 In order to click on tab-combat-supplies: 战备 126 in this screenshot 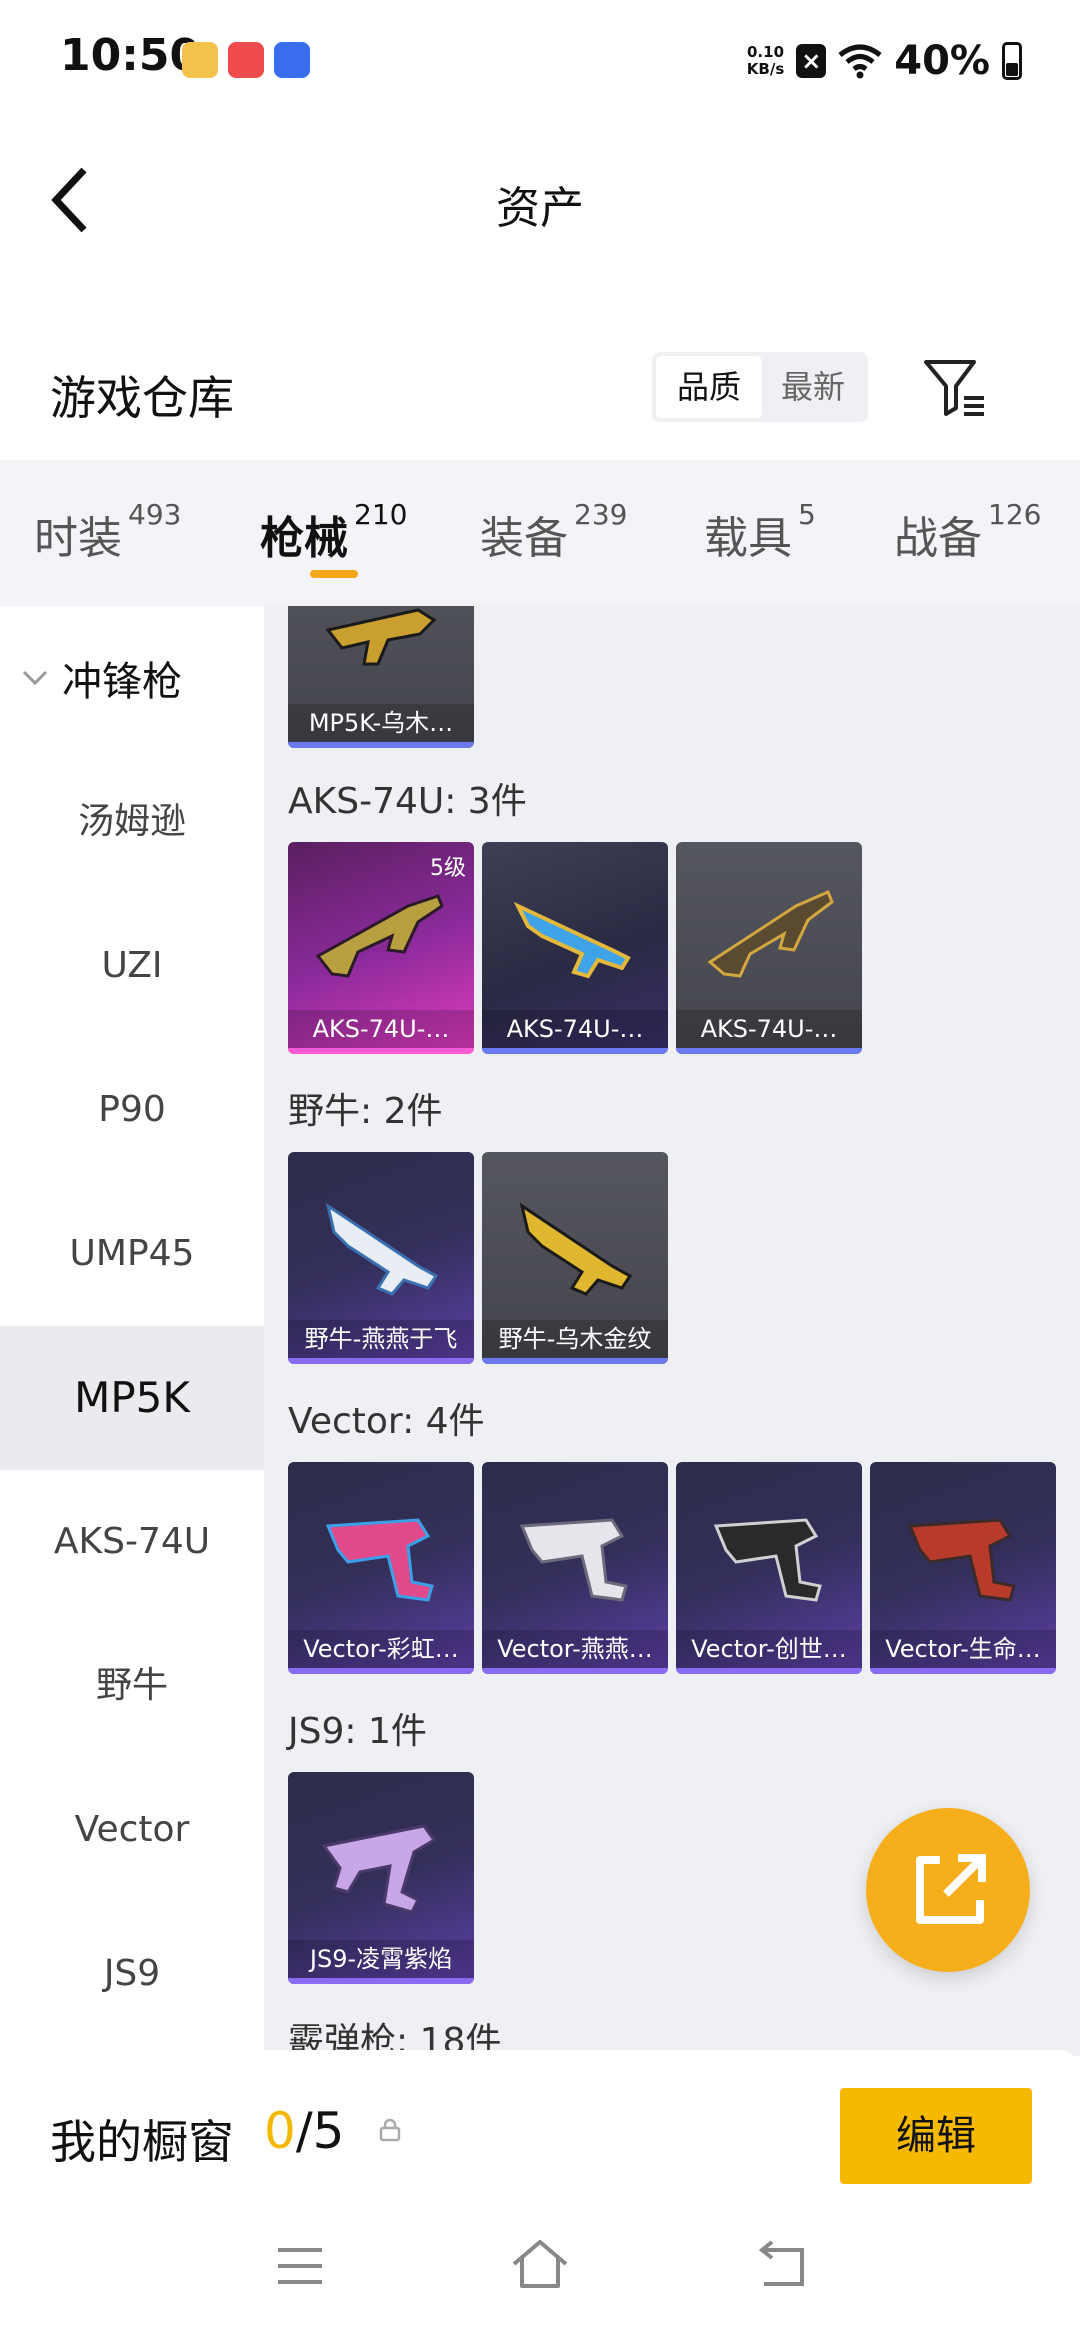, I will do `click(967, 532)`.